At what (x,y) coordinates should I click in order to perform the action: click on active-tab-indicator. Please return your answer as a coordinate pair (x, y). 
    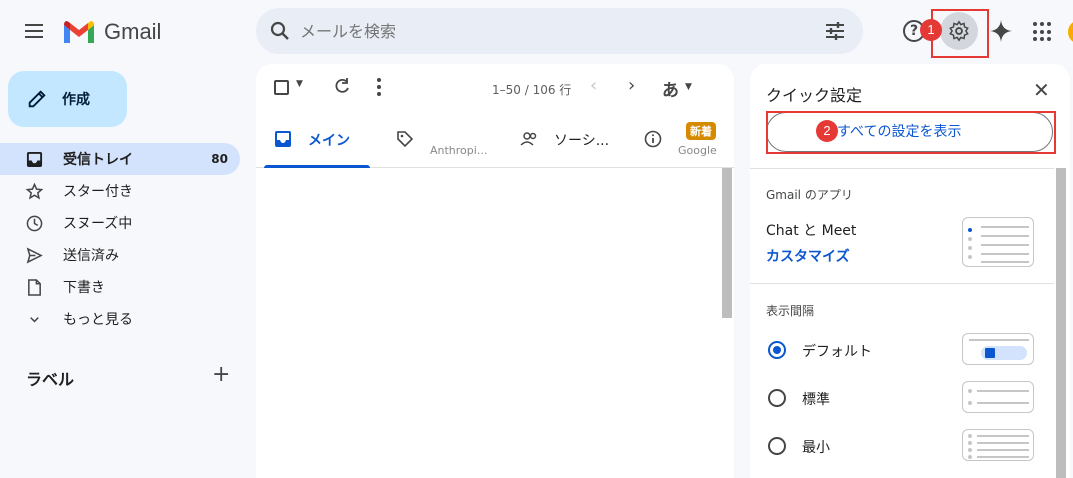
    Looking at the image, I should click on (317, 166).